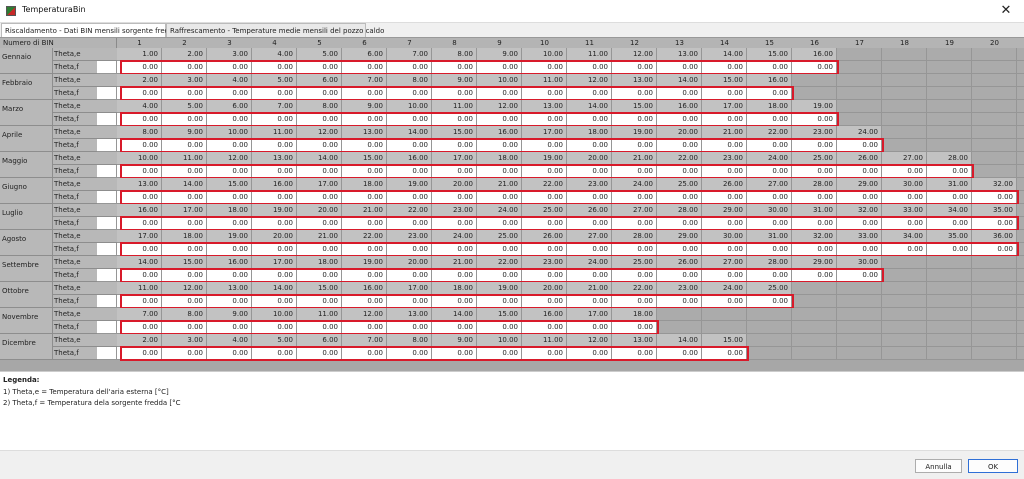 The width and height of the screenshot is (1024, 479). I want to click on cell-theta-e: 34.00, so click(949, 210).